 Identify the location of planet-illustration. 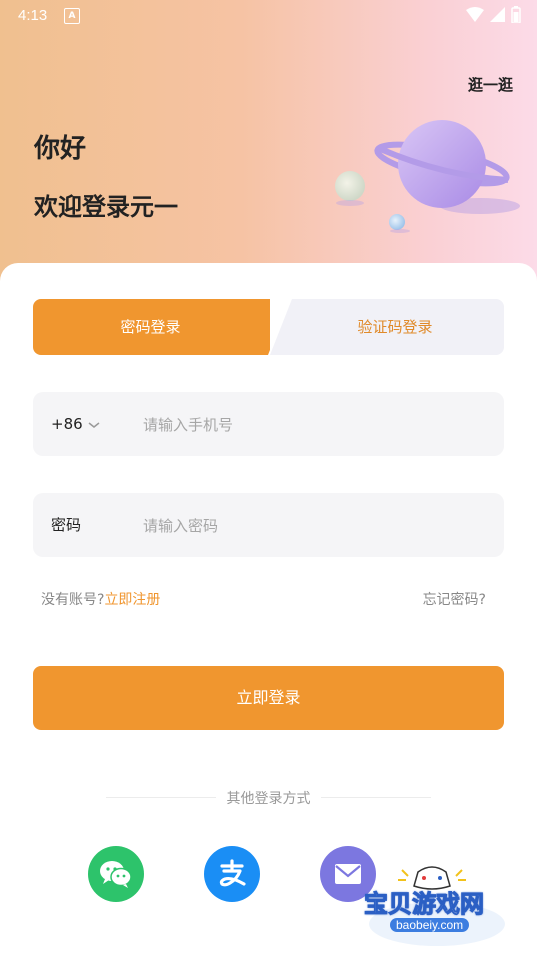
(427, 176).